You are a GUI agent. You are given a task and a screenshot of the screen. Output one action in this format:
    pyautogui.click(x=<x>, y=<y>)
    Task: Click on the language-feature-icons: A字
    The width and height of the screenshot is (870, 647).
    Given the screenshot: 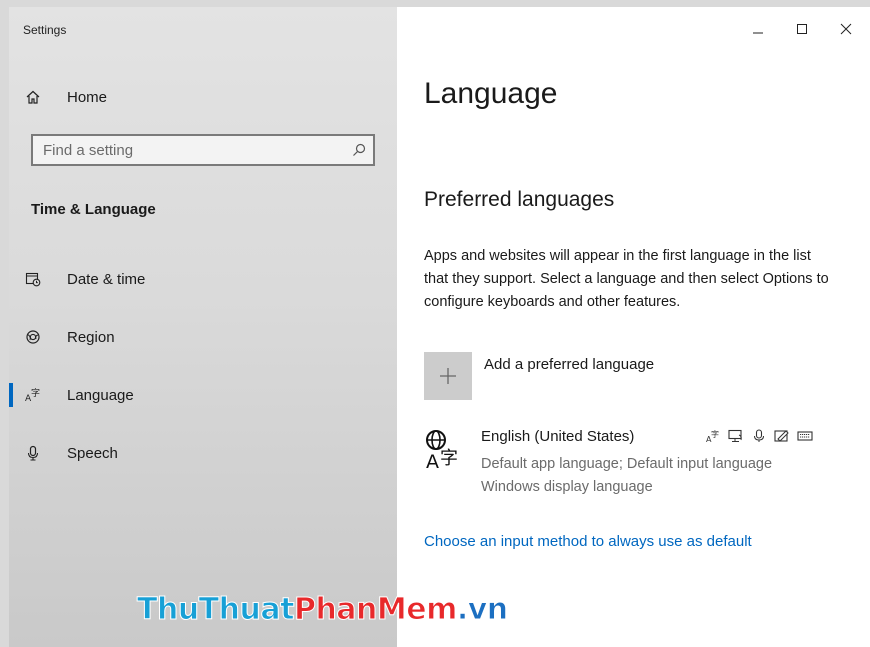 What is the action you would take?
    pyautogui.click(x=759, y=436)
    